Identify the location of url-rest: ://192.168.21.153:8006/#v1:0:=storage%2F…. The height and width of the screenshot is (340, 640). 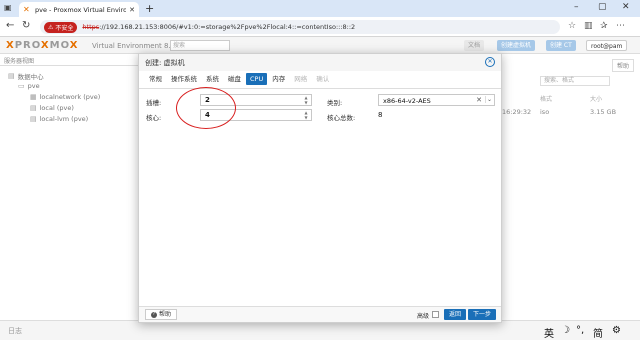
(227, 27).